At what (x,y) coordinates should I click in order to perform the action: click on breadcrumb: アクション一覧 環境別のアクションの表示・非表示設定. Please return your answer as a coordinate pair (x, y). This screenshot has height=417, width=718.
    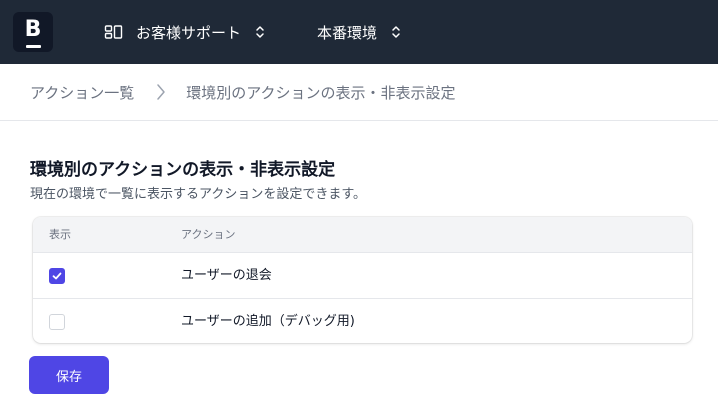
    Looking at the image, I should click on (359, 92).